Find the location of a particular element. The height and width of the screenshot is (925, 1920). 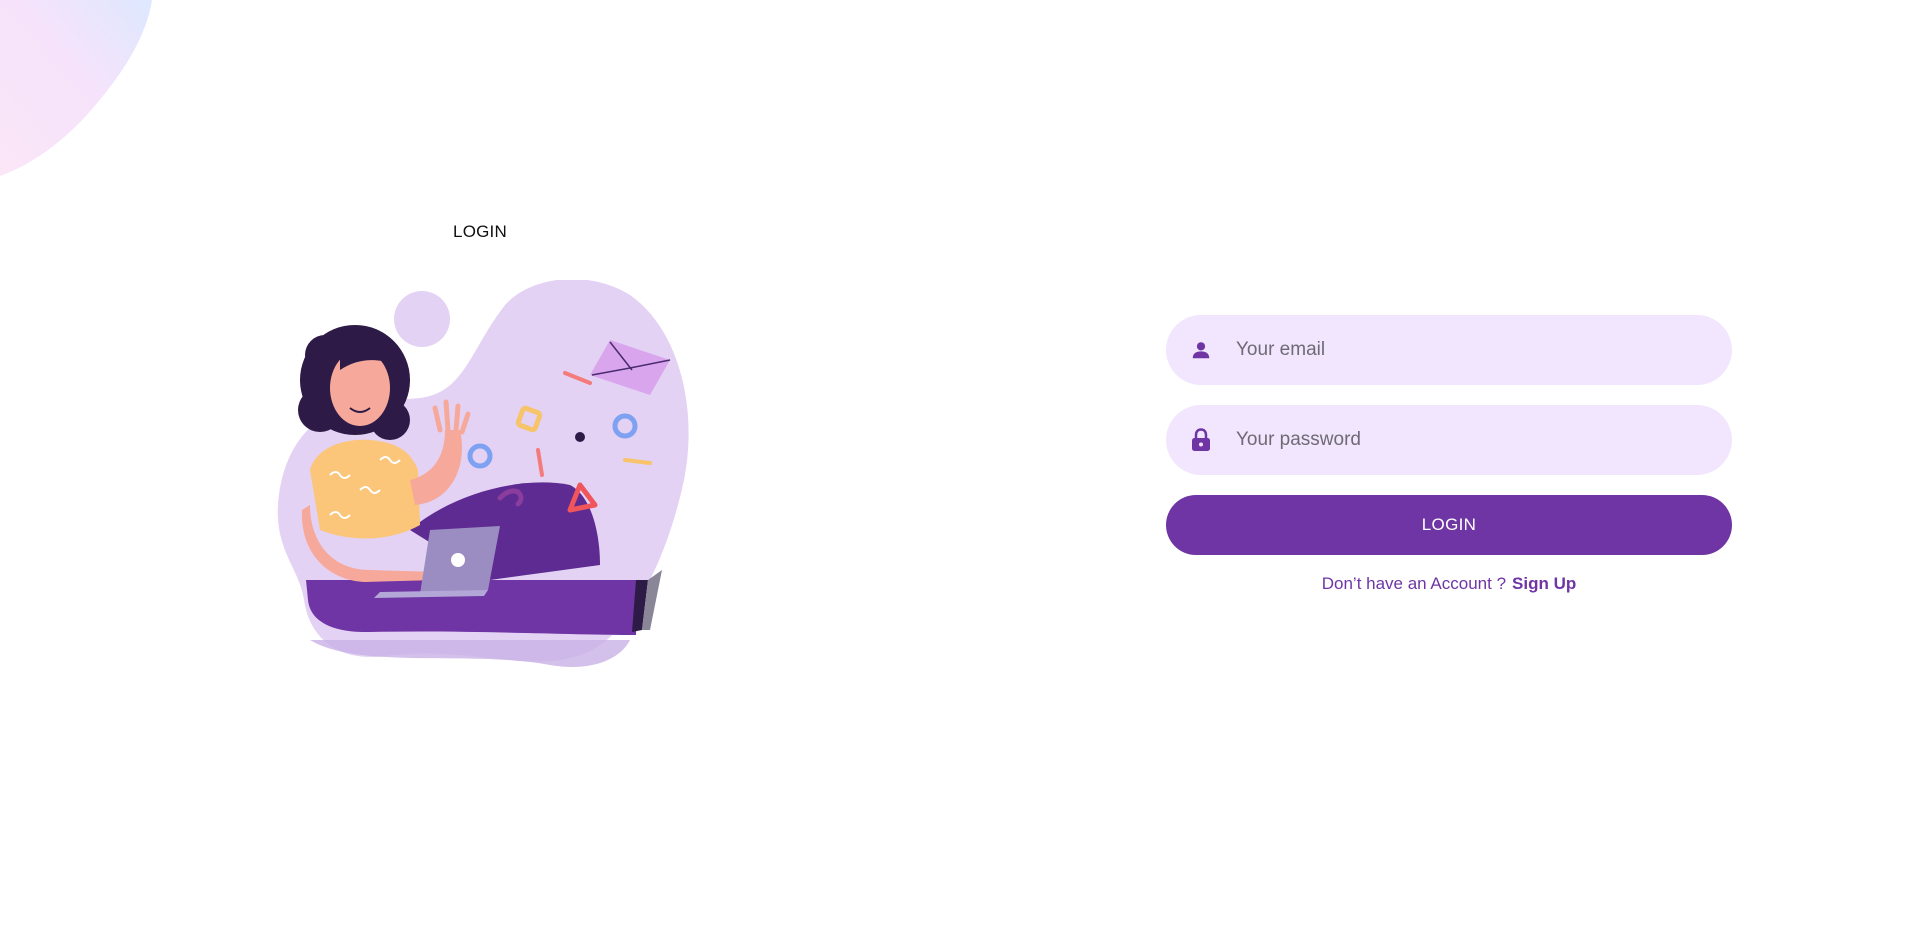

login-form: LOGIN Don’t have an Account ? Sign Up is located at coordinates (1449, 454).